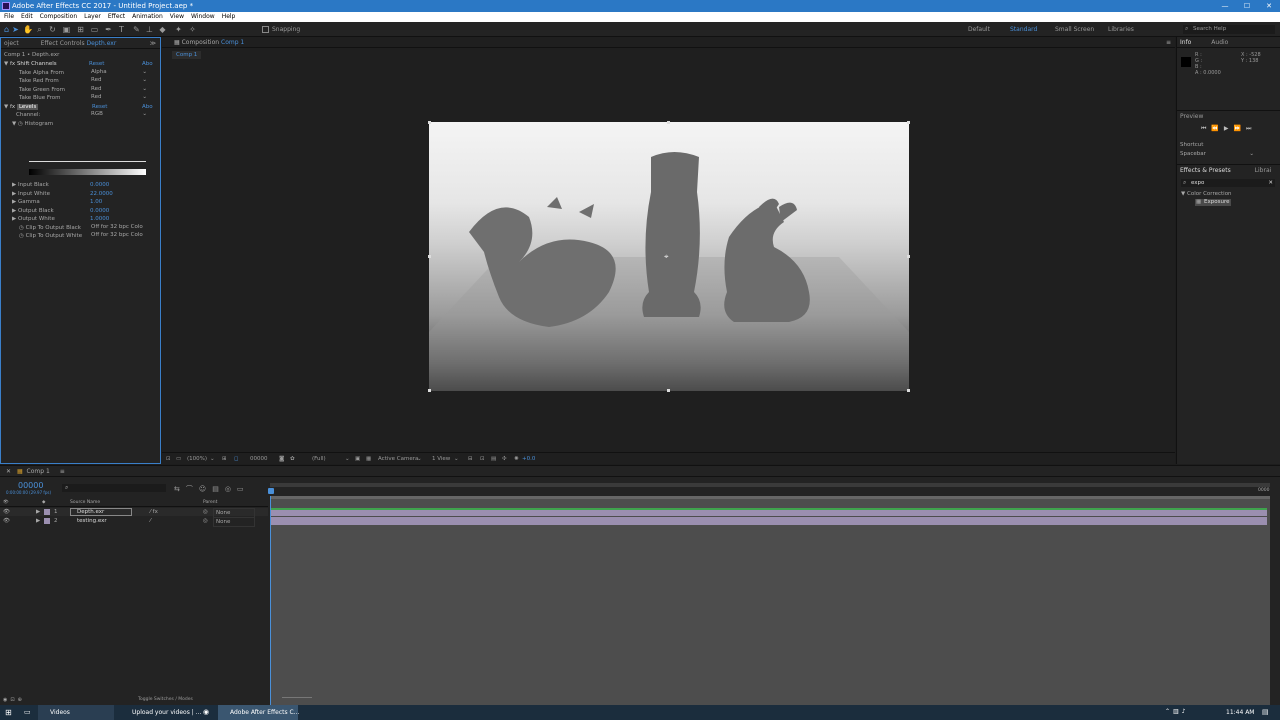  Describe the element at coordinates (229, 17) in the screenshot. I see `menu-help: Help` at that location.